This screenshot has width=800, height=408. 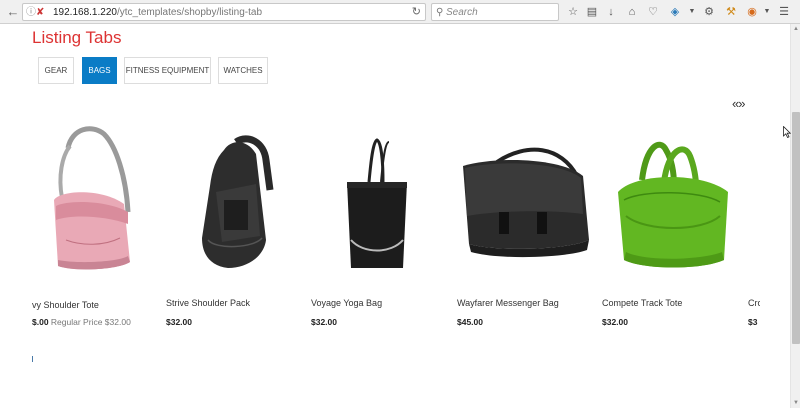 What do you see at coordinates (99, 70) in the screenshot?
I see `tab-bags: BAGS` at bounding box center [99, 70].